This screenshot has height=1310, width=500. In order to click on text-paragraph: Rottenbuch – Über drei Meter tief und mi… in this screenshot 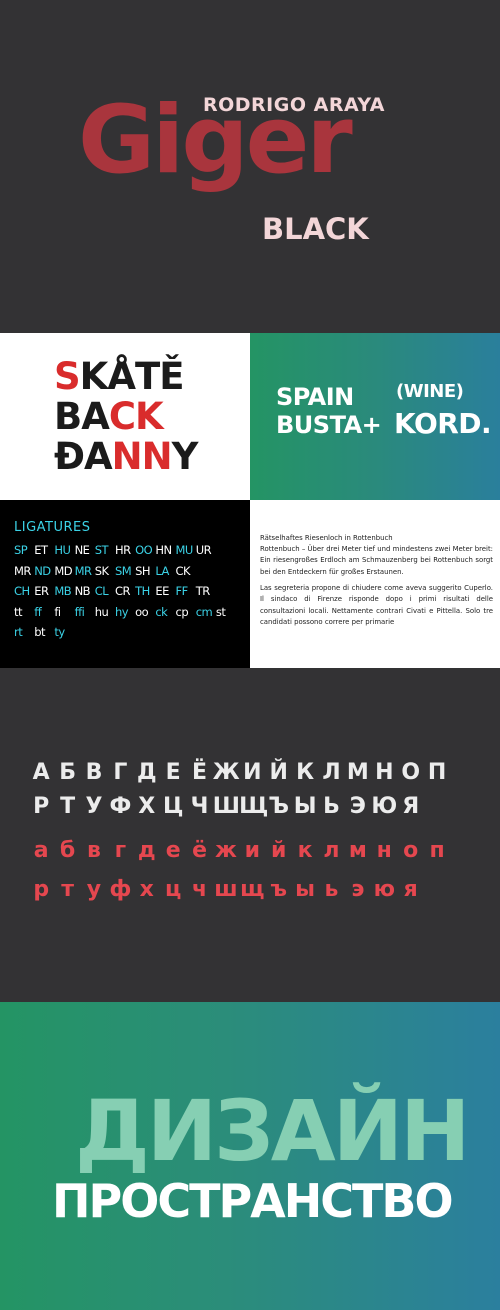, I will do `click(376, 560)`.